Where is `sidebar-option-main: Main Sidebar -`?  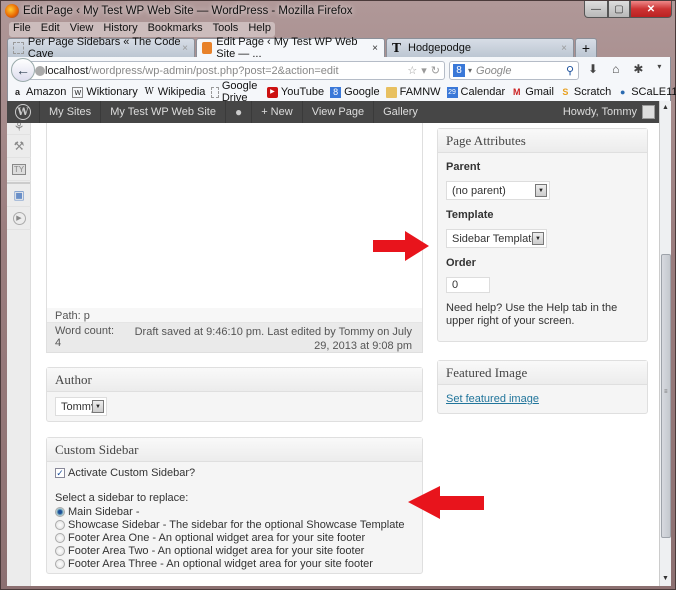
sidebar-option-main: Main Sidebar - is located at coordinates (234, 511).